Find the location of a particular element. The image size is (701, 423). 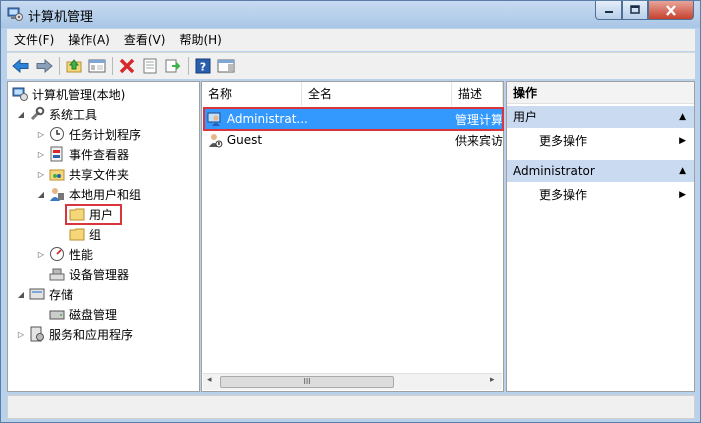

tree-label: 共享文件夹 is located at coordinates (99, 174).